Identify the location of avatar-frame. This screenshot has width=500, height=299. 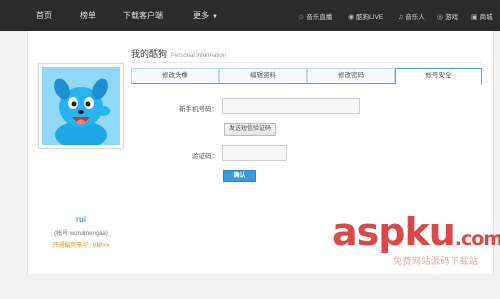
(81, 106).